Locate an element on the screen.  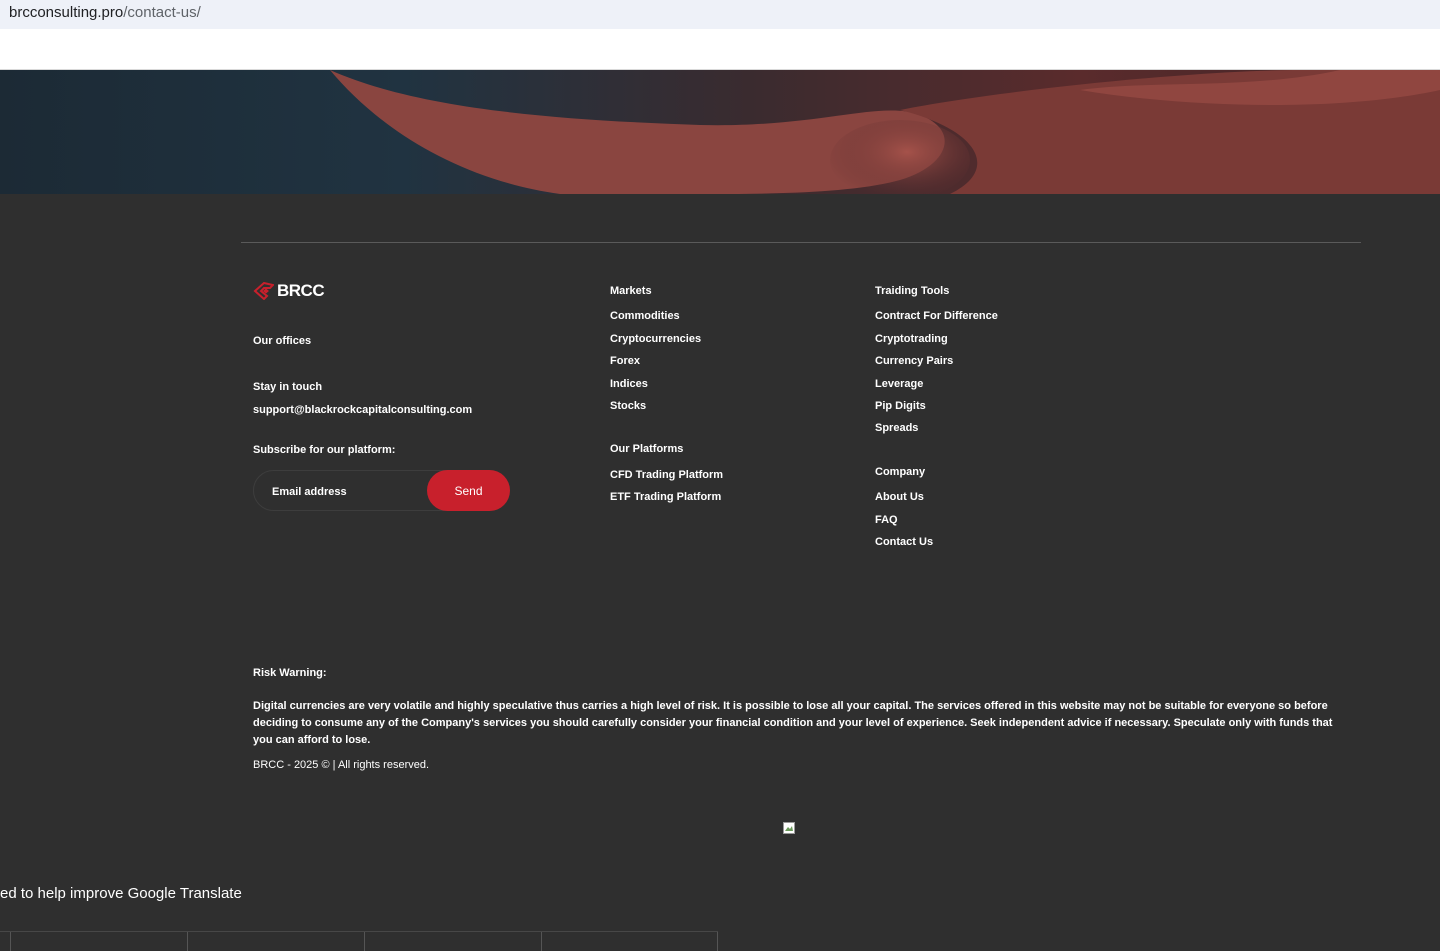
bottom-toolbar is located at coordinates (359, 941).